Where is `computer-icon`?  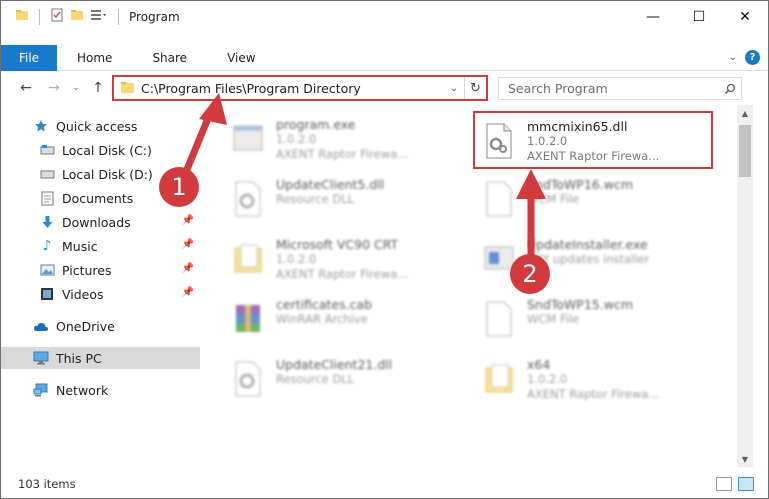 computer-icon is located at coordinates (41, 358).